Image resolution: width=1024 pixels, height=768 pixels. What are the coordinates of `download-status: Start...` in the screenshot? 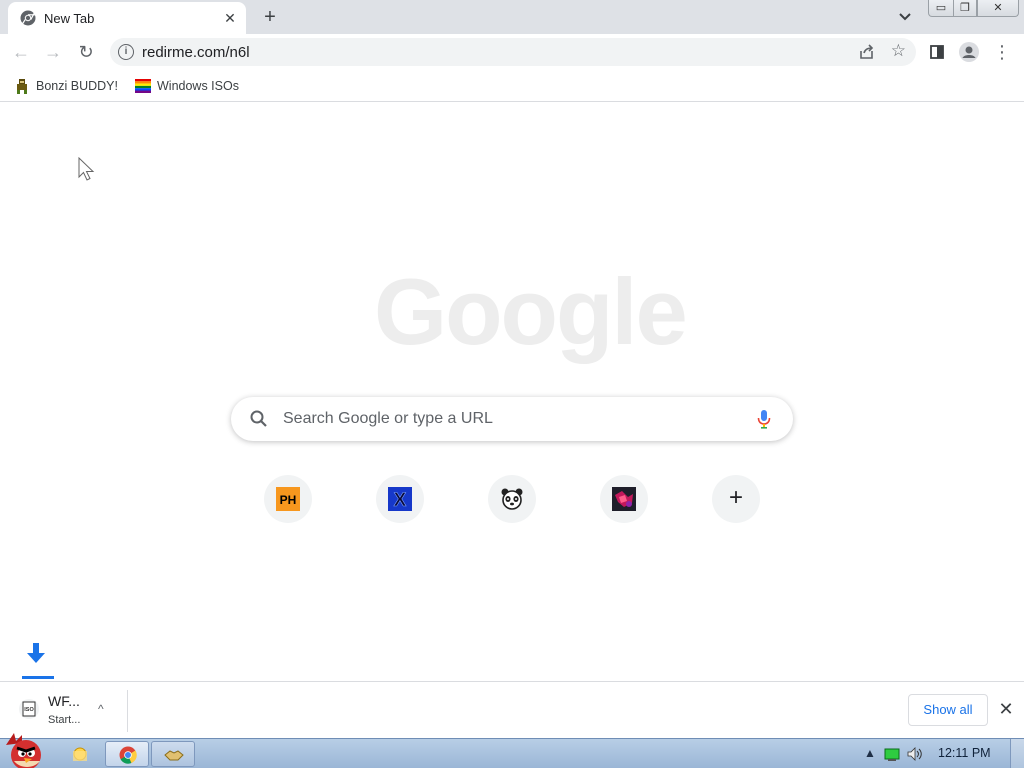 It's located at (64, 720).